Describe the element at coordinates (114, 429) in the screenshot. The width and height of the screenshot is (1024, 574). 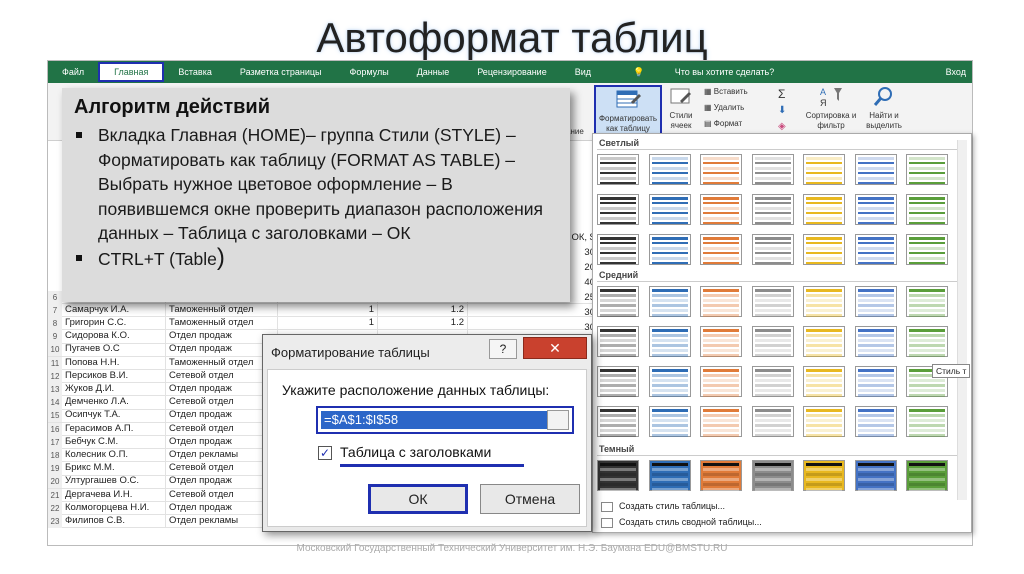
I see `table-cell: Герасимов А.П.` at that location.